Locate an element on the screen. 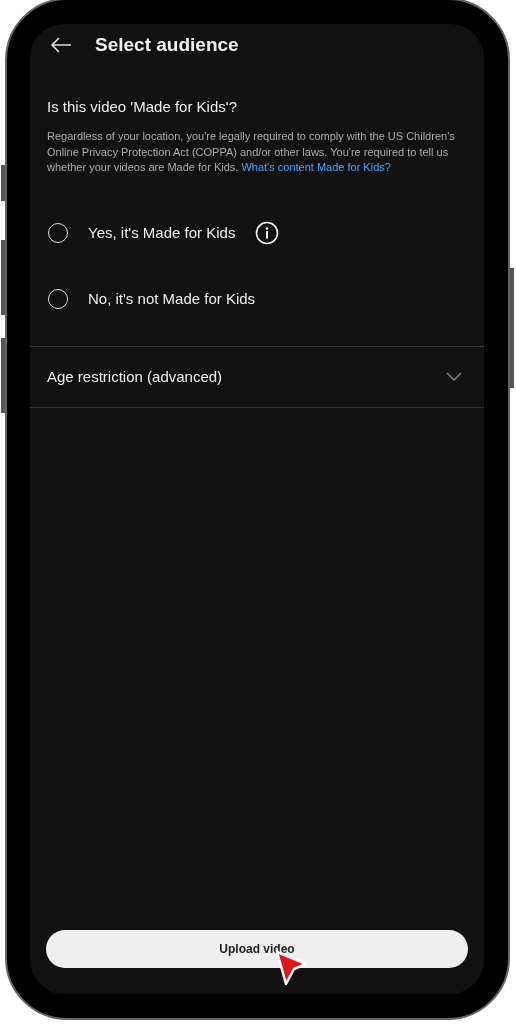 This screenshot has height=1024, width=516. back-arrow-icon is located at coordinates (61, 45).